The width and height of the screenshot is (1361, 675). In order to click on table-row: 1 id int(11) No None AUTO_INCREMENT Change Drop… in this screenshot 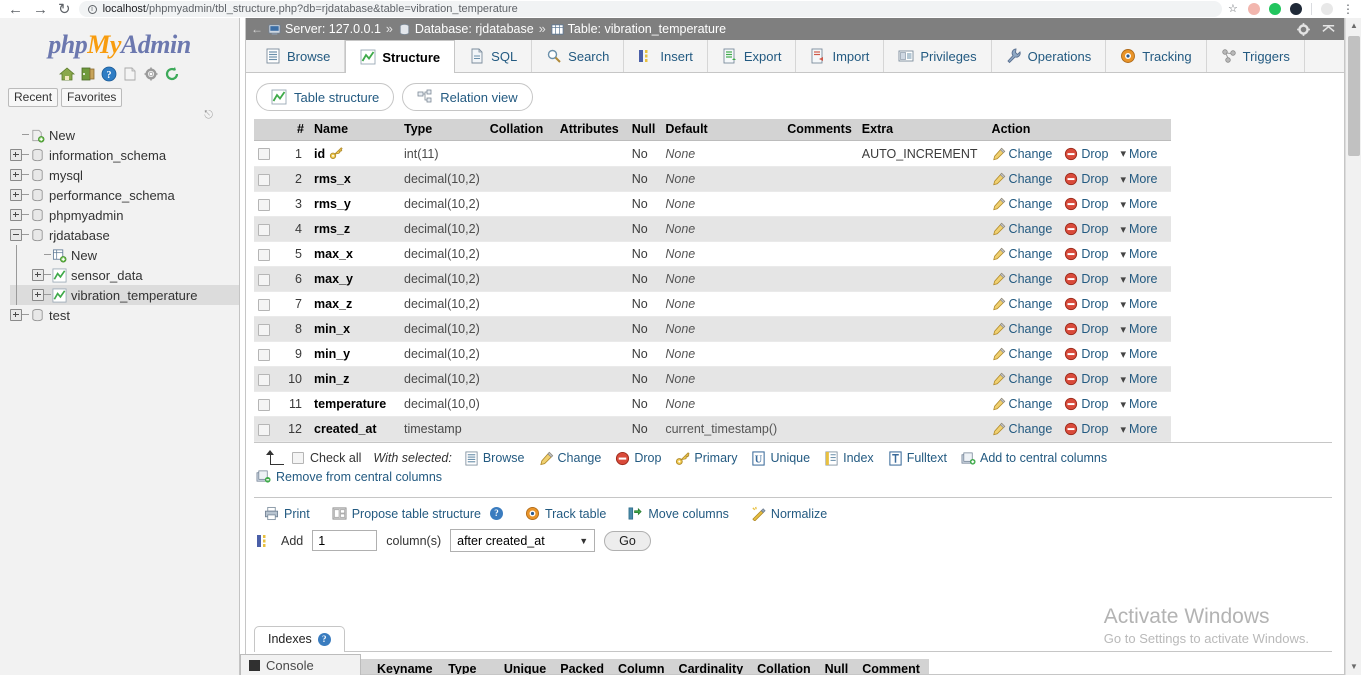, I will do `click(713, 153)`.